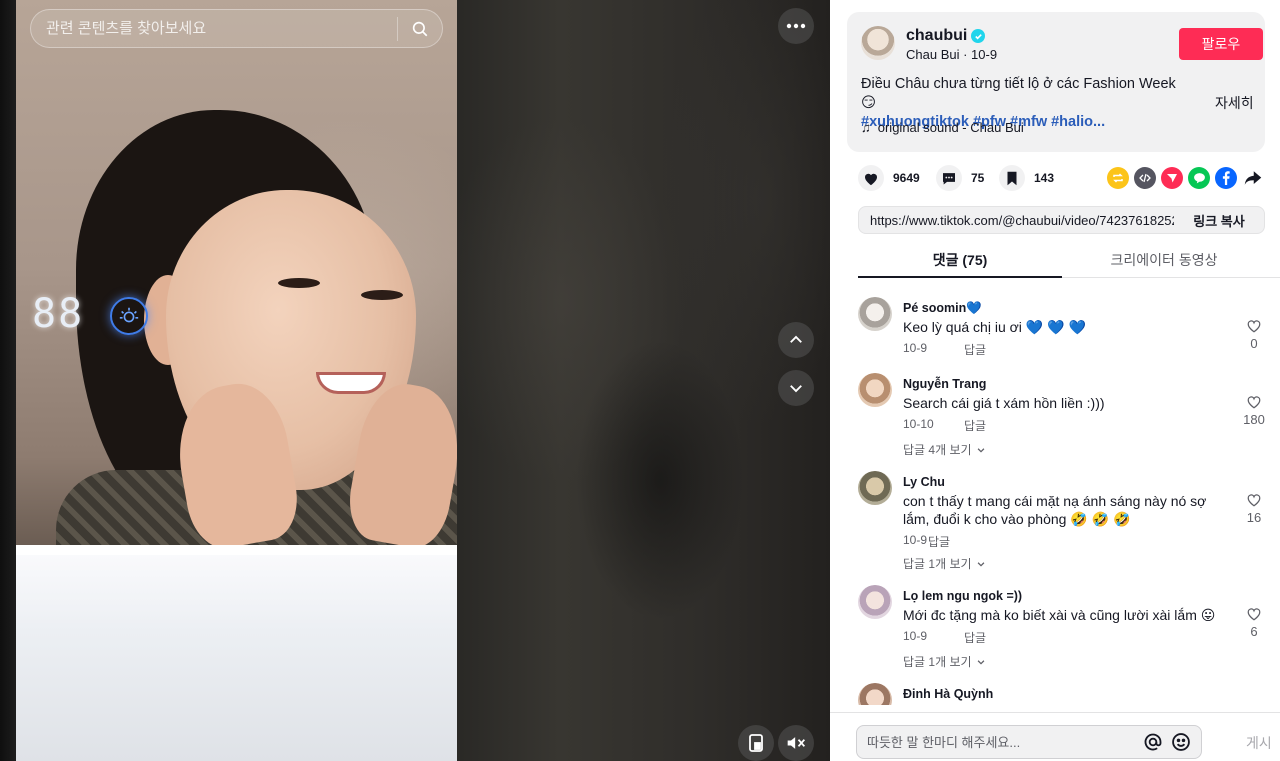  What do you see at coordinates (1254, 411) in the screenshot?
I see `comment-like: 180` at bounding box center [1254, 411].